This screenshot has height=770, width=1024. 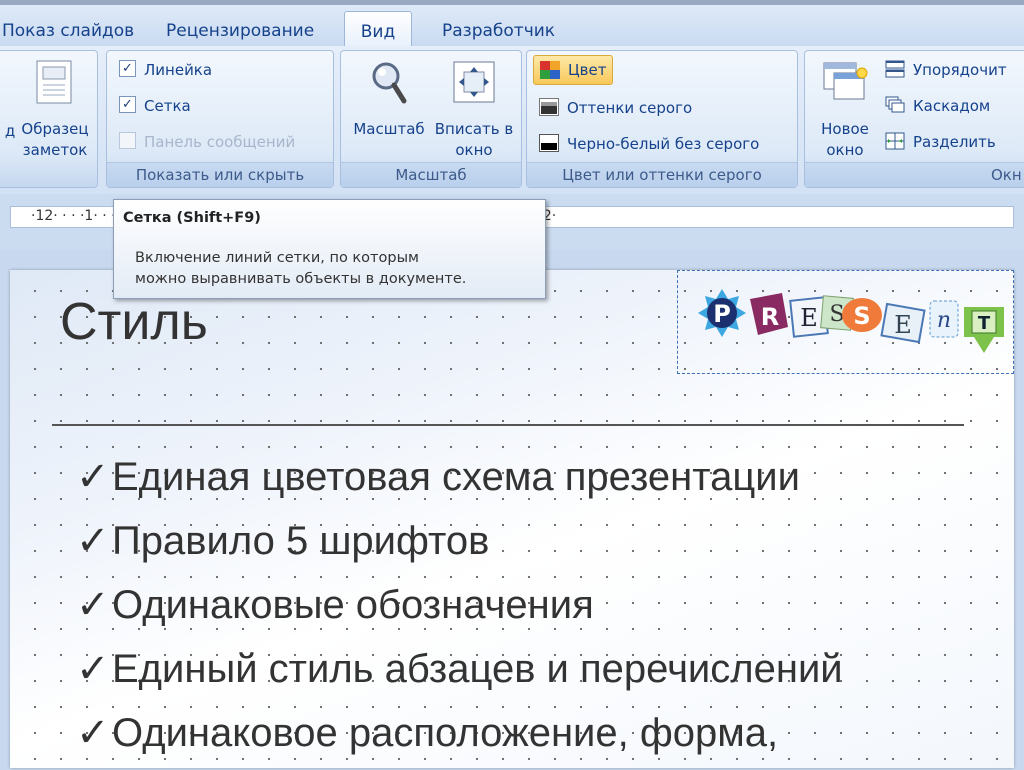 I want to click on grayscale-icon, so click(x=549, y=106).